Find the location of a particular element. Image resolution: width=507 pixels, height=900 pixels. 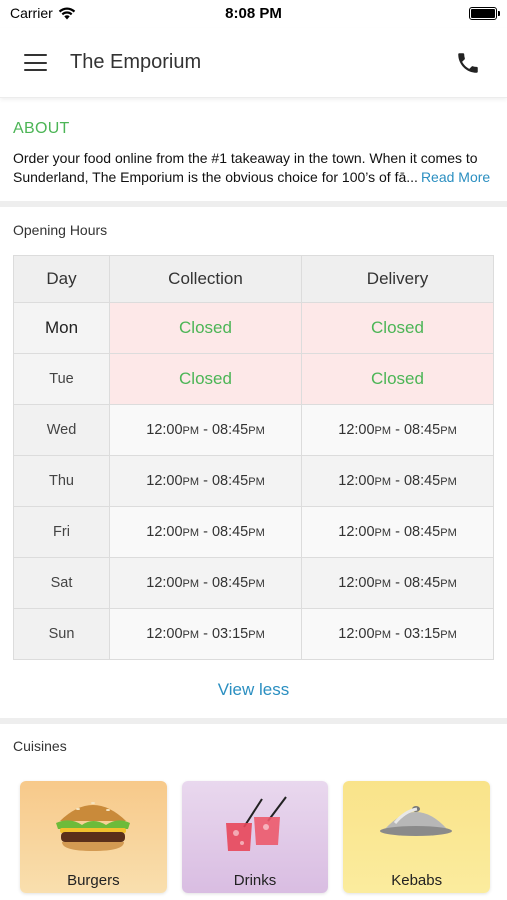

day-cell: Sat is located at coordinates (61, 583).